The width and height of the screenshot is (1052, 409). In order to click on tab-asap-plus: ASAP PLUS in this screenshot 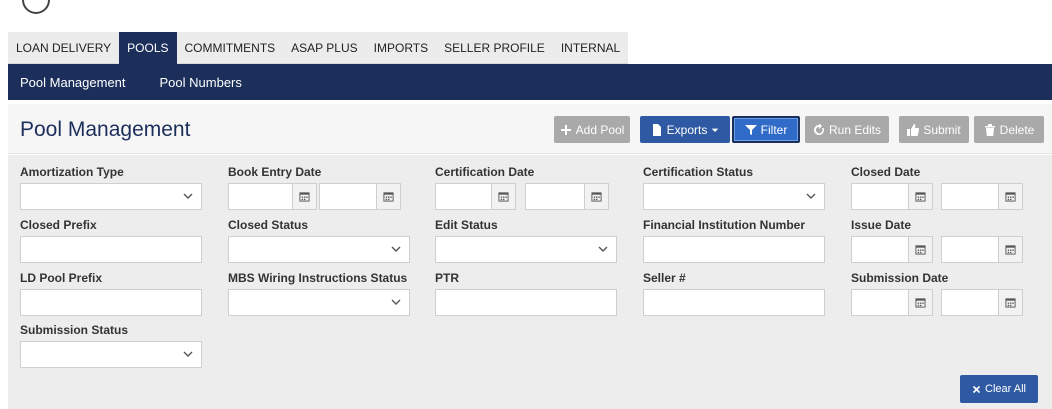, I will do `click(324, 48)`.